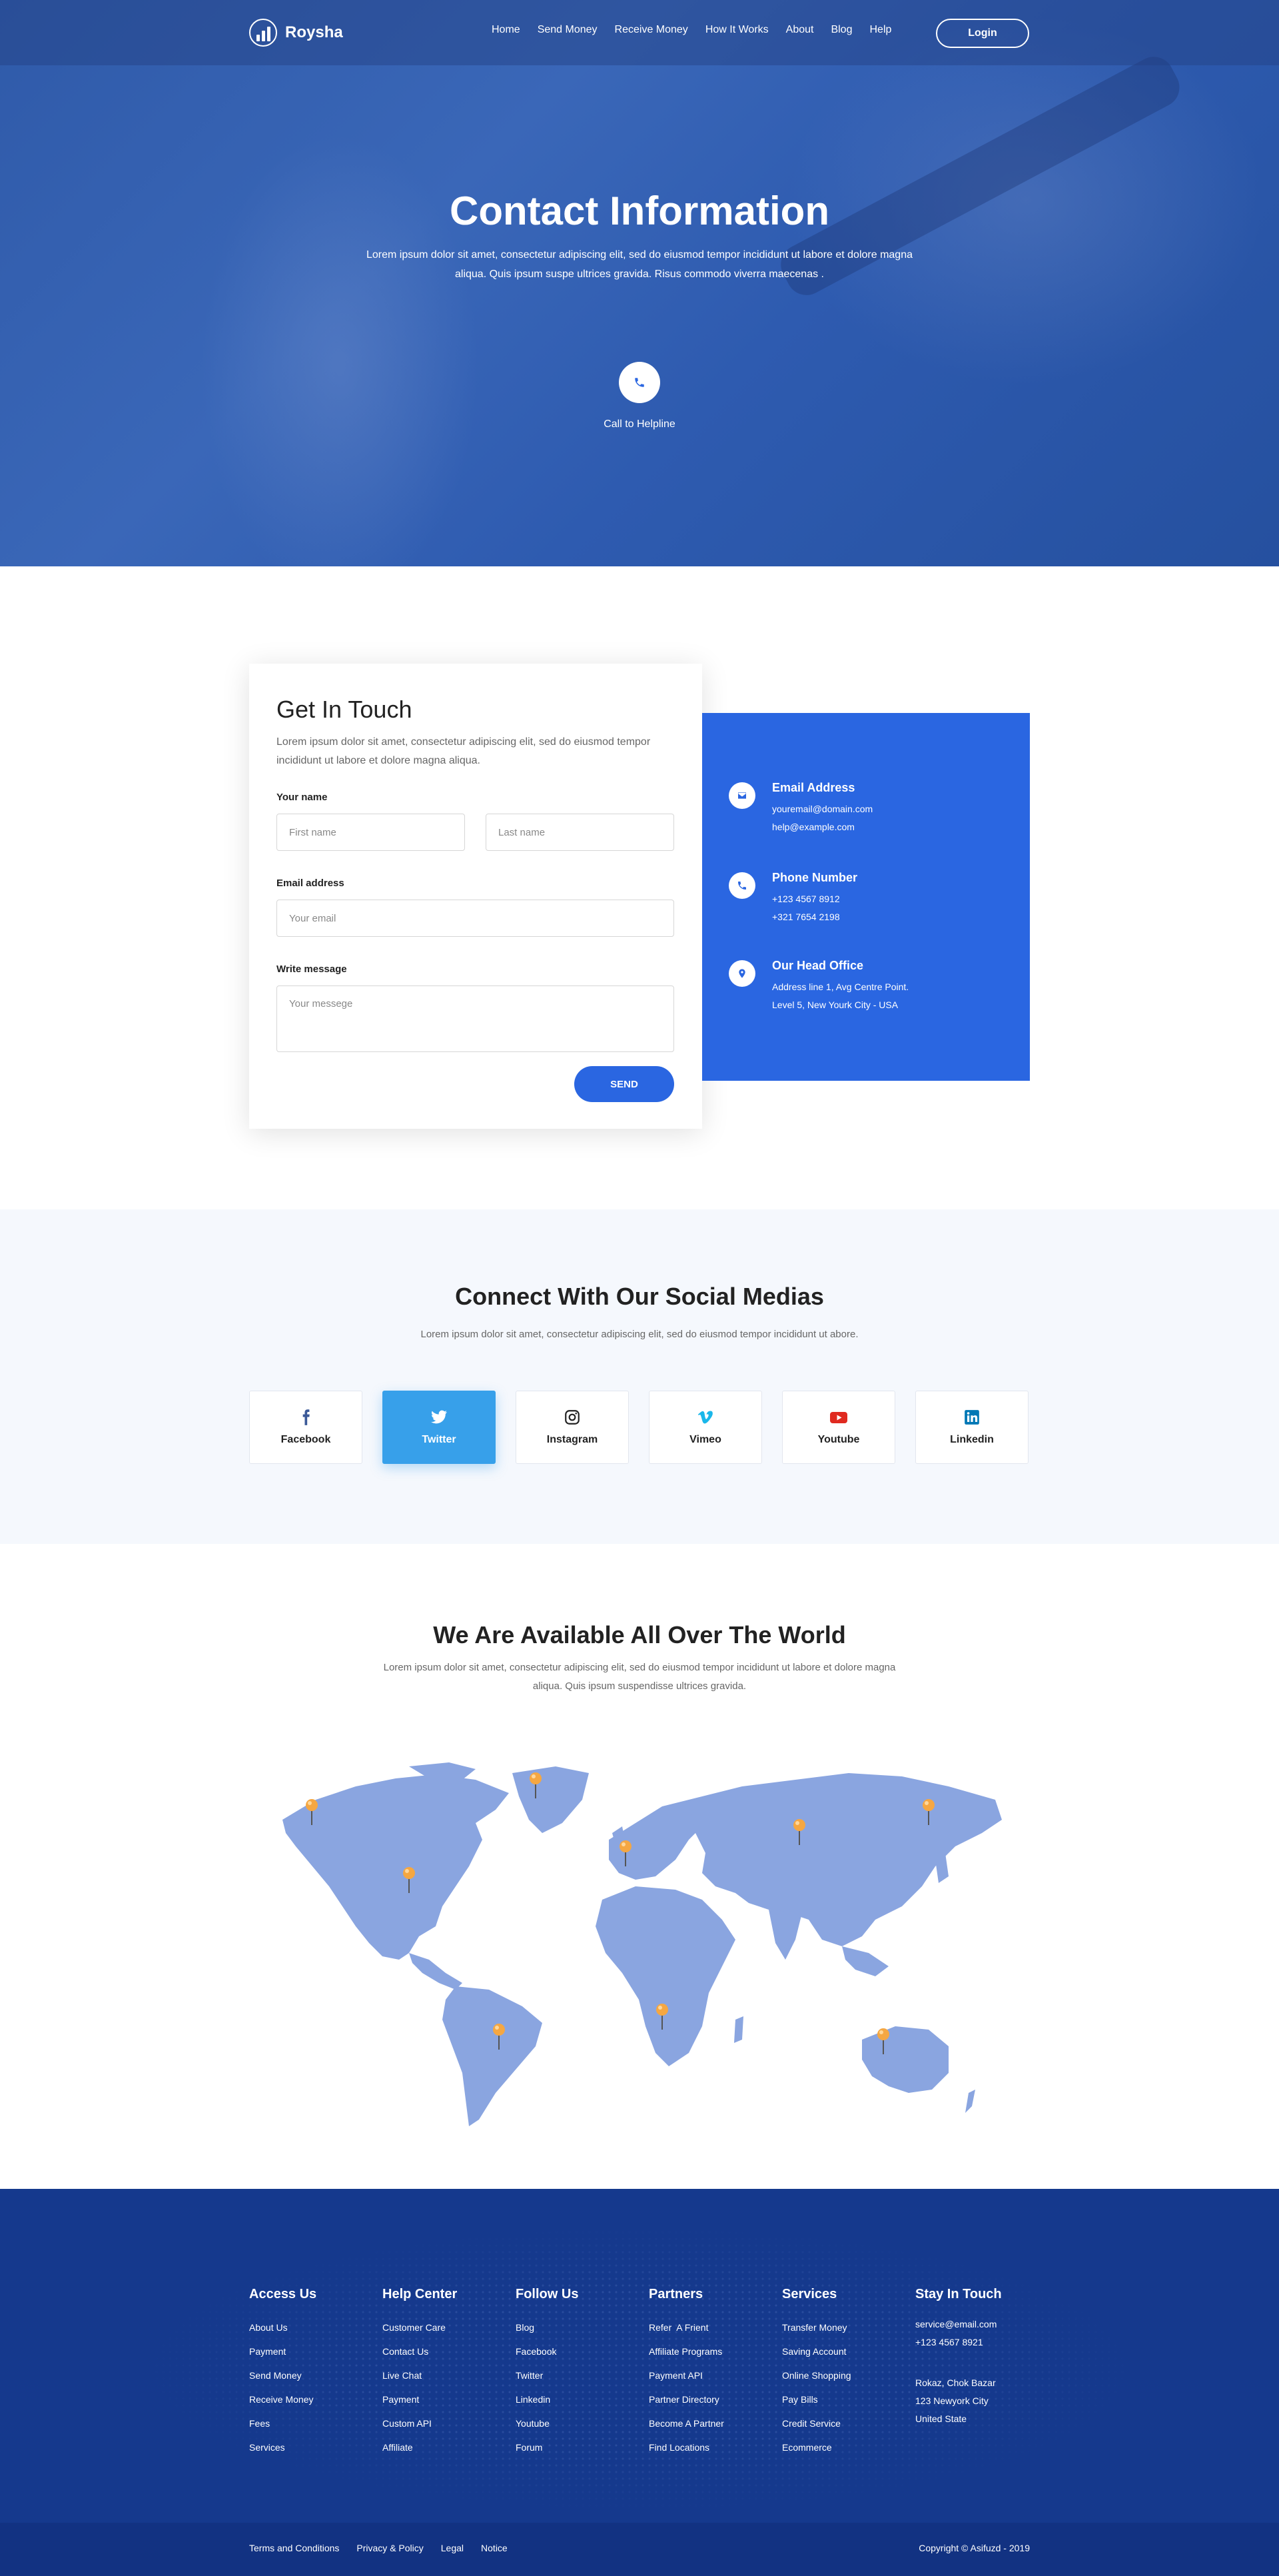  I want to click on social-card-twitter: Twitter, so click(439, 1428).